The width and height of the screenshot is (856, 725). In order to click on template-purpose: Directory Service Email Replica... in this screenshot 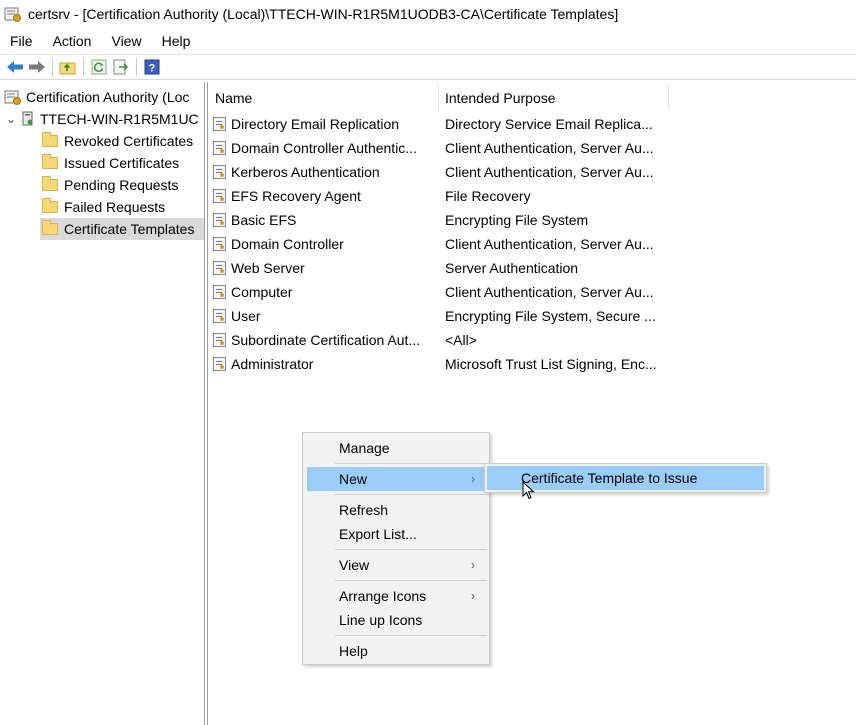, I will do `click(549, 124)`.